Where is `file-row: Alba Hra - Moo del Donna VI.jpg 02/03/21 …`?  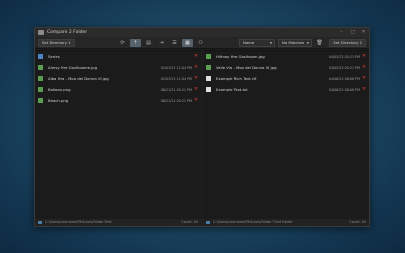 file-row: Alba Hra - Moo del Donna VI.jpg 02/03/21 … is located at coordinates (118, 78).